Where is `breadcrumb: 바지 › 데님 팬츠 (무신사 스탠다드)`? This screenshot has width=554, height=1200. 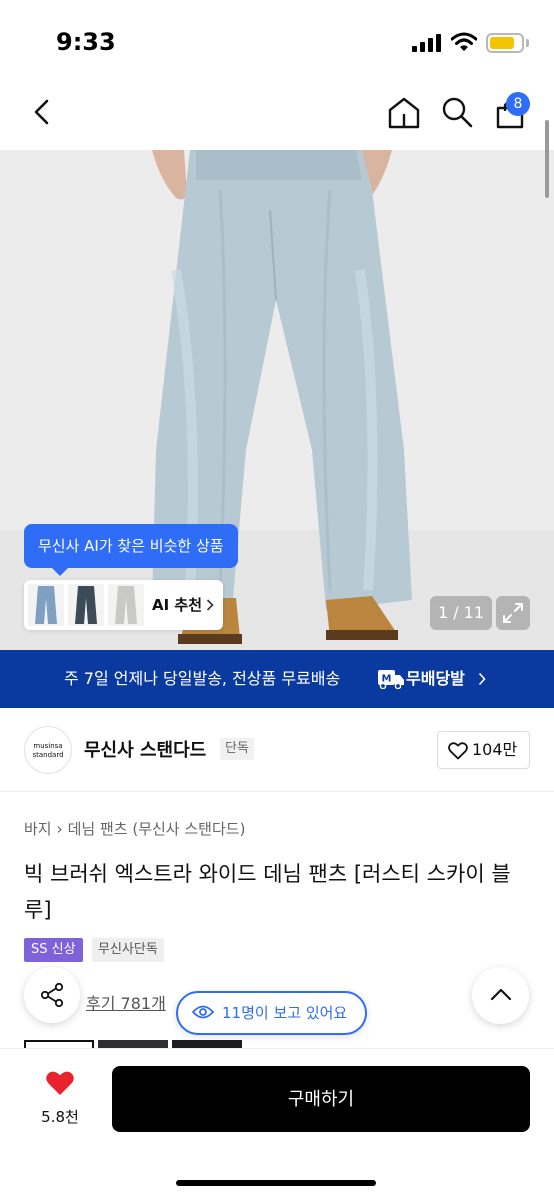
breadcrumb: 바지 › 데님 팬츠 (무신사 스탠다드) is located at coordinates (134, 828).